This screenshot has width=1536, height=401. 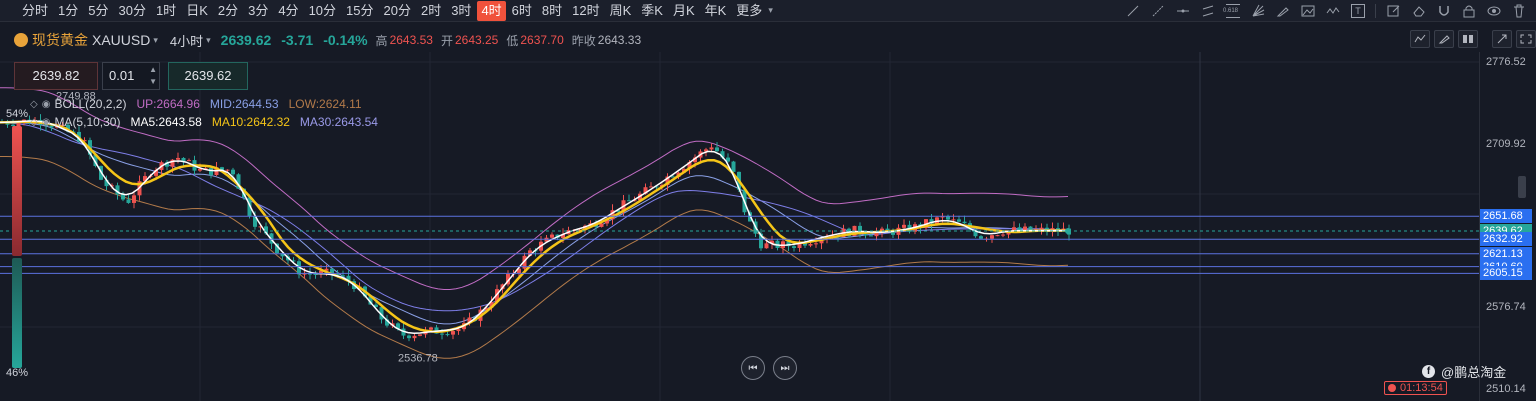 What do you see at coordinates (1283, 11) in the screenshot?
I see `pencil-icon` at bounding box center [1283, 11].